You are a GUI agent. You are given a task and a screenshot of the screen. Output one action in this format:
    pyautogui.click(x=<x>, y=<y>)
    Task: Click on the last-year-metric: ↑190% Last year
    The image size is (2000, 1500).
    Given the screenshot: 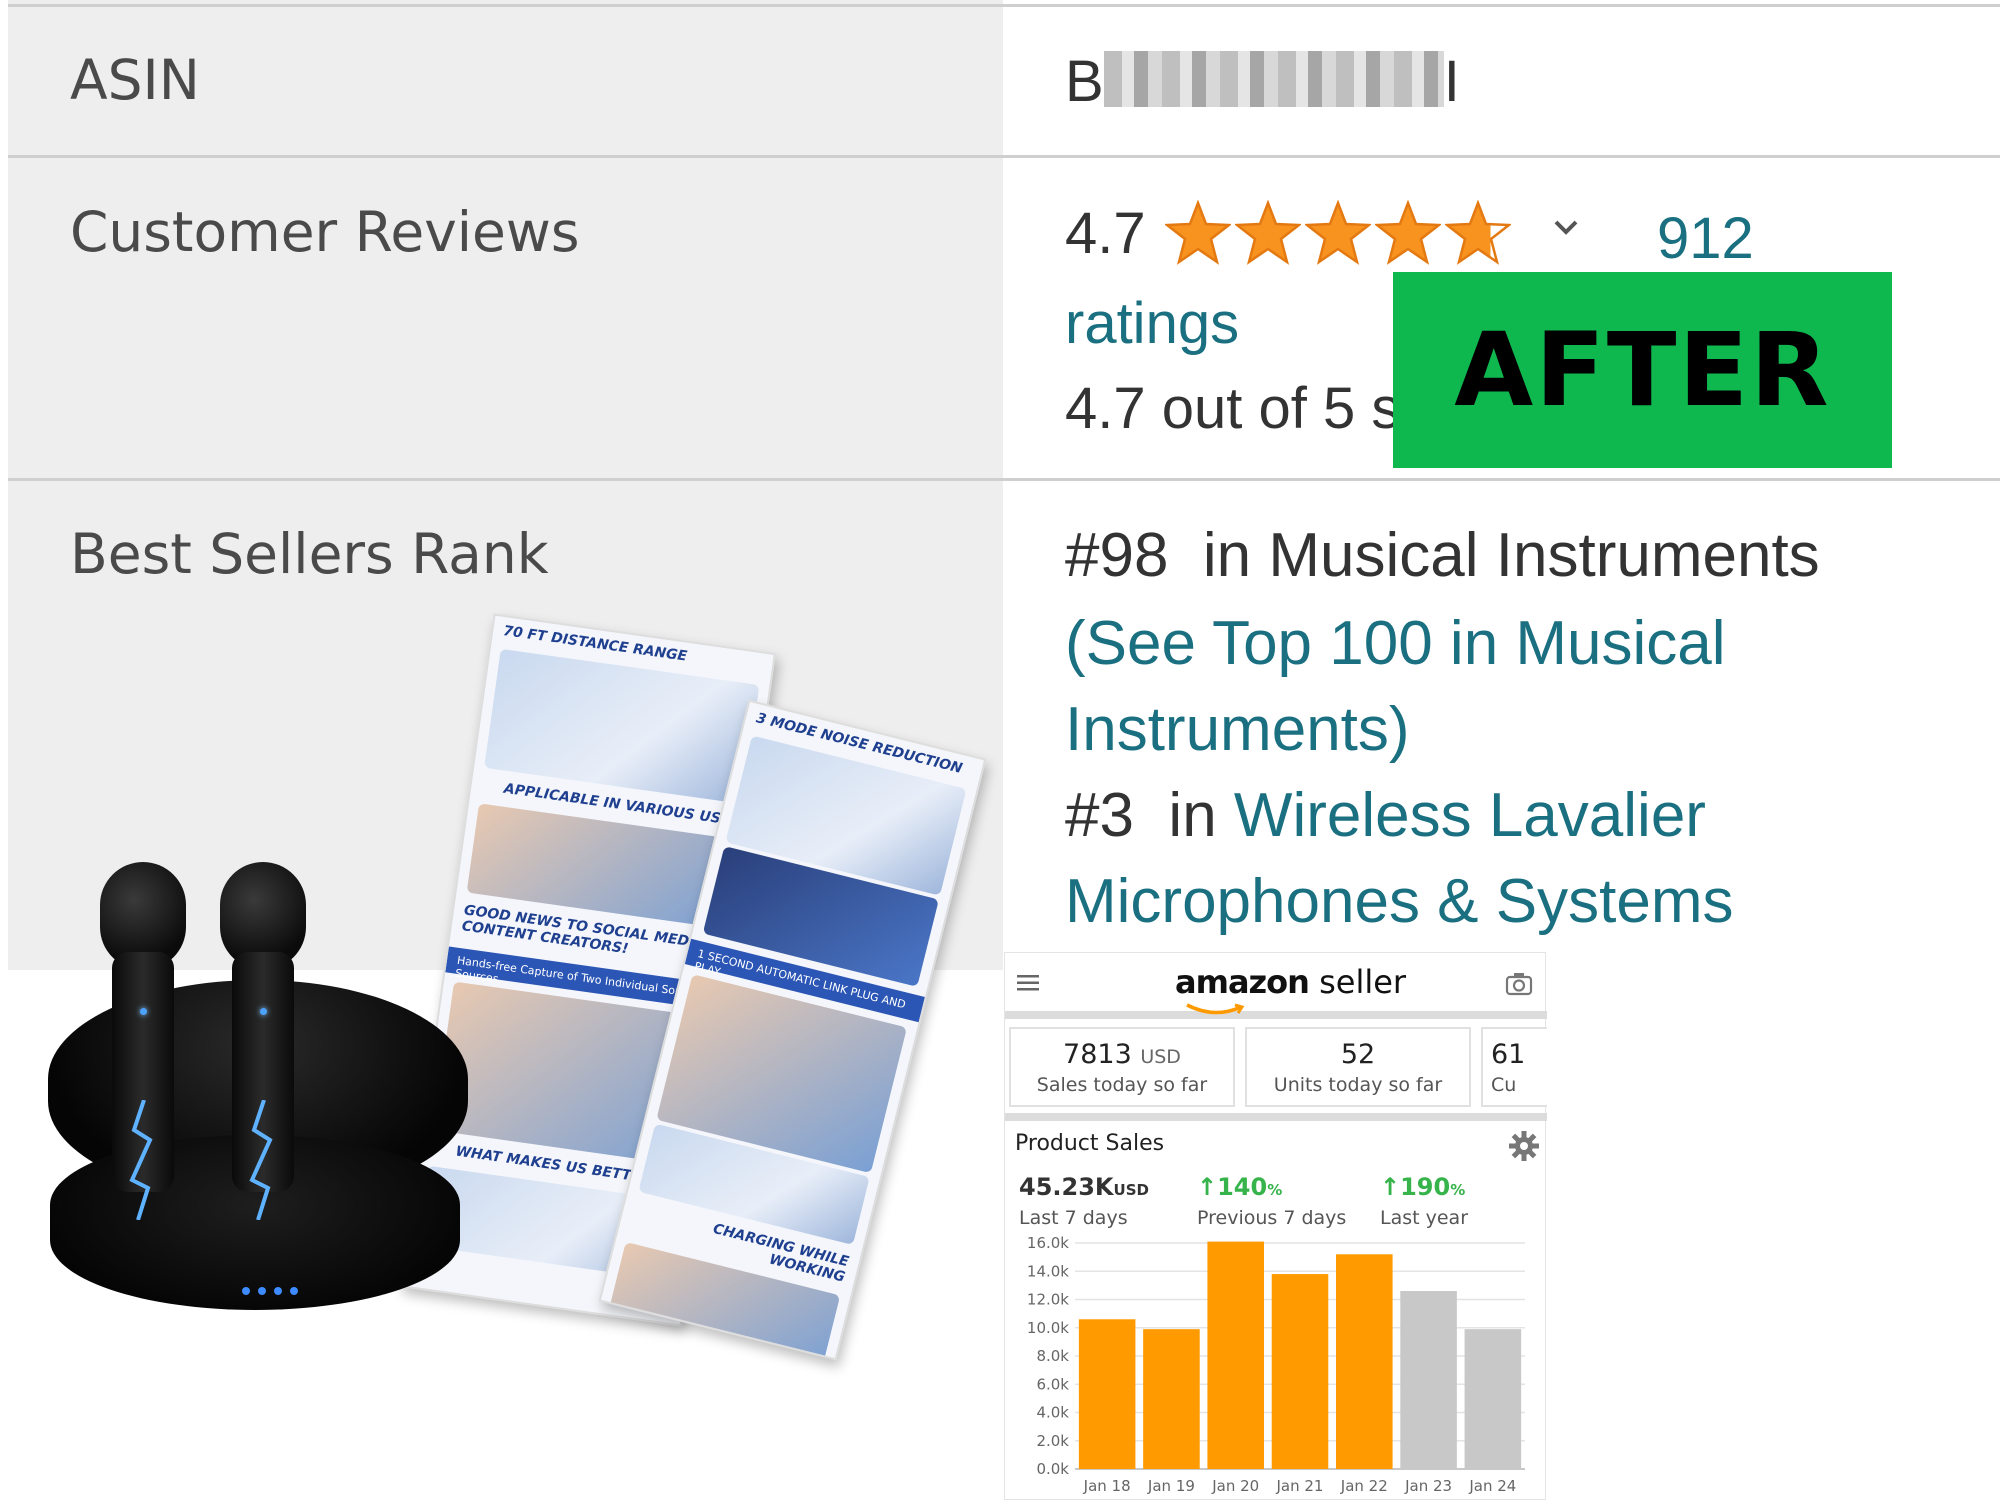 What is the action you would take?
    pyautogui.click(x=1424, y=1201)
    